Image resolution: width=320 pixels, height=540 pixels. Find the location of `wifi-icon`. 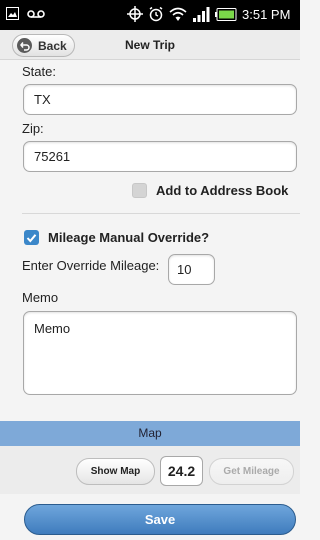

wifi-icon is located at coordinates (178, 14).